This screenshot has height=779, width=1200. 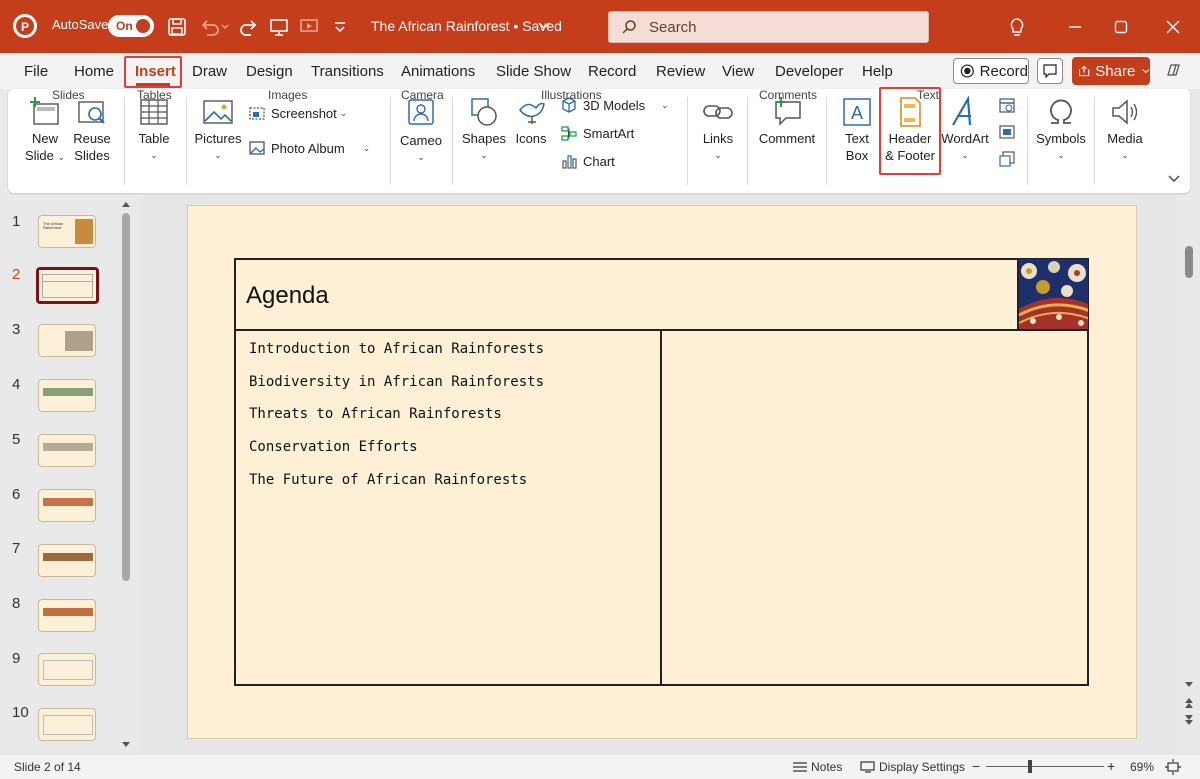 I want to click on tab-home: Home, so click(x=94, y=71).